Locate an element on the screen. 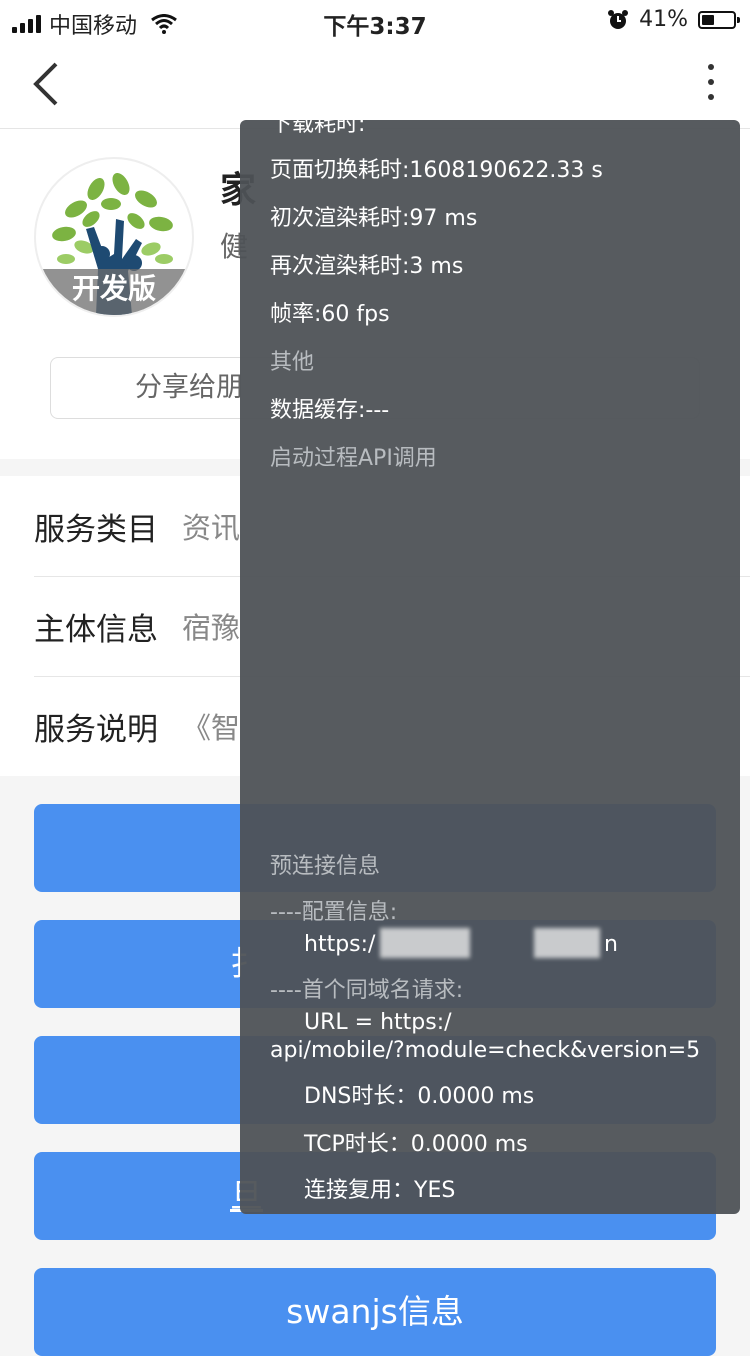  debug-config-header: ----配置信息: is located at coordinates (334, 912).